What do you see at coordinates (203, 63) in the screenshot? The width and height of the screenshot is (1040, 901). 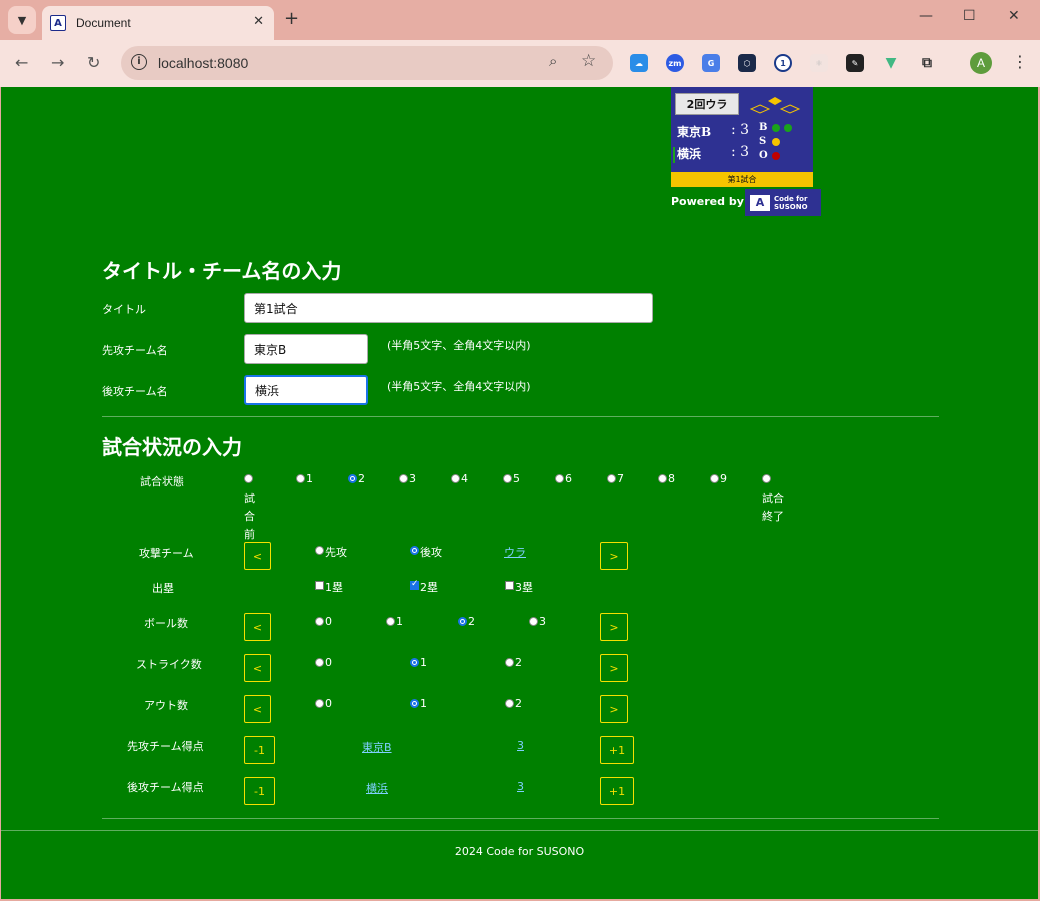 I see `url-text: localhost:8080` at bounding box center [203, 63].